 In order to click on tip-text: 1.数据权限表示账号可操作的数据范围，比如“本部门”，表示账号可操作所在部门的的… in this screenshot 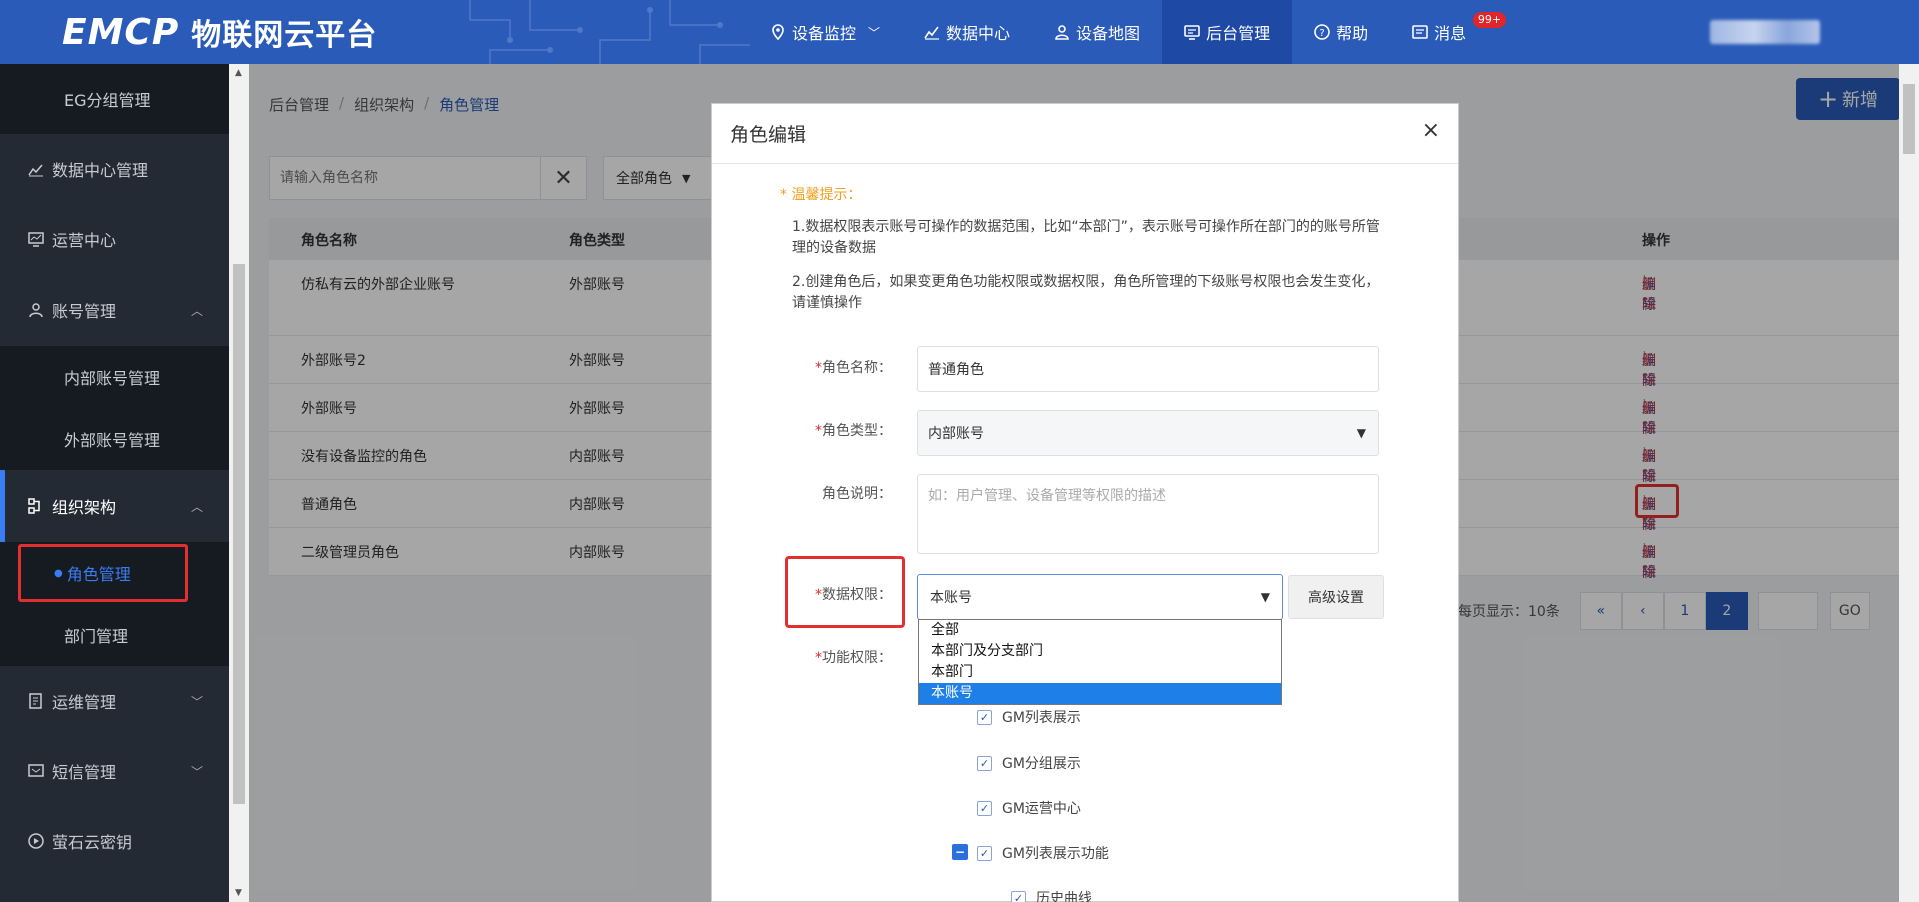, I will do `click(1086, 237)`.